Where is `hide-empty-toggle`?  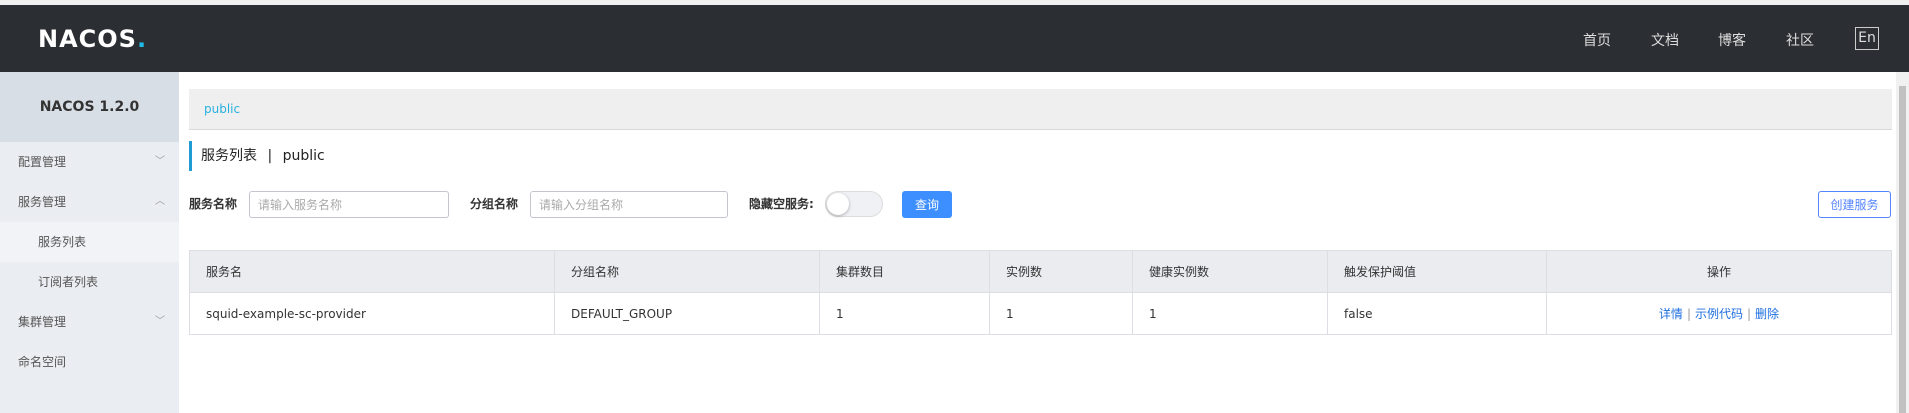
hide-empty-toggle is located at coordinates (854, 204).